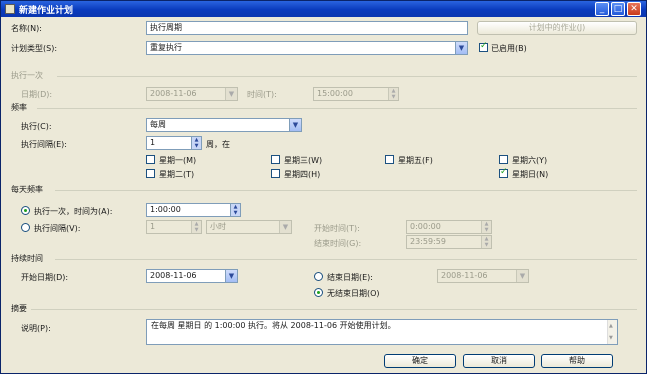  What do you see at coordinates (174, 143) in the screenshot?
I see `recurs-every-input: 1 ▲ ▼` at bounding box center [174, 143].